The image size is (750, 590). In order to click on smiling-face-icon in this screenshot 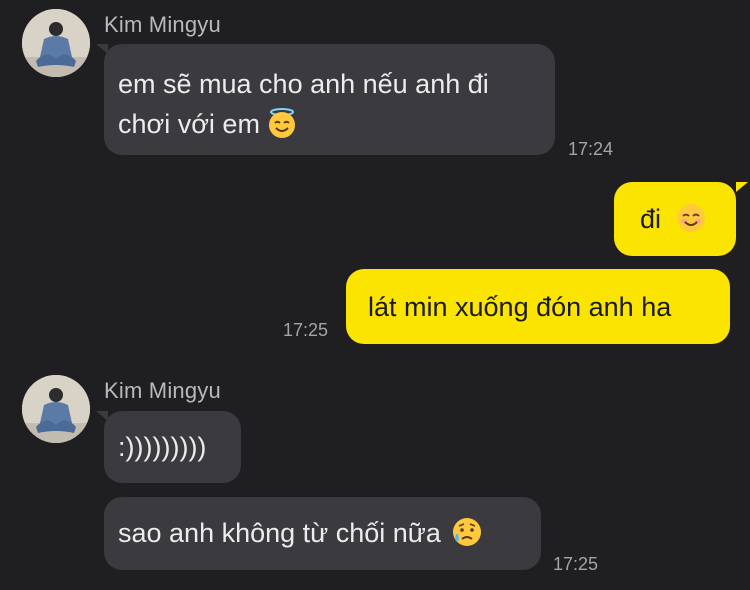, I will do `click(691, 218)`.